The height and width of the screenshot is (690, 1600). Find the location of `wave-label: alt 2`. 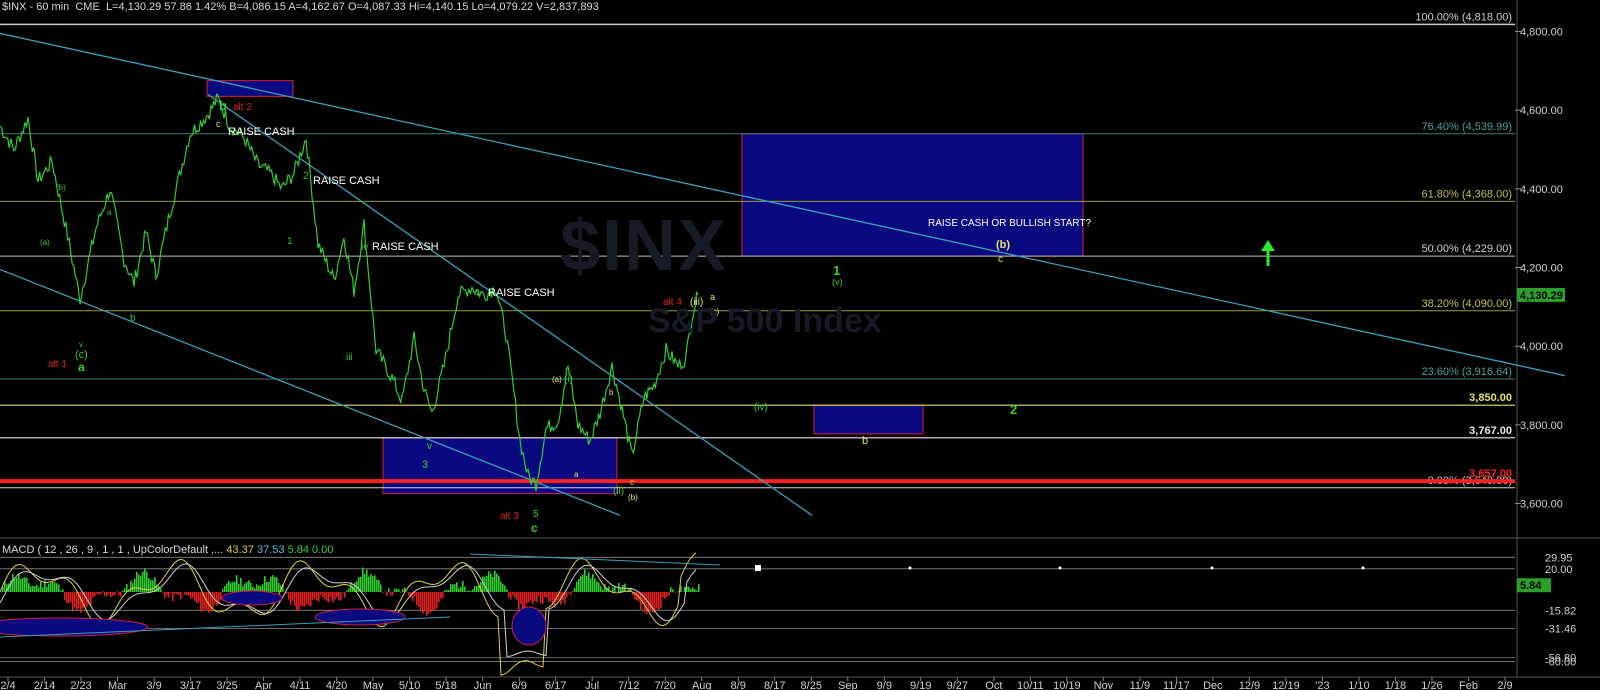

wave-label: alt 2 is located at coordinates (242, 107).